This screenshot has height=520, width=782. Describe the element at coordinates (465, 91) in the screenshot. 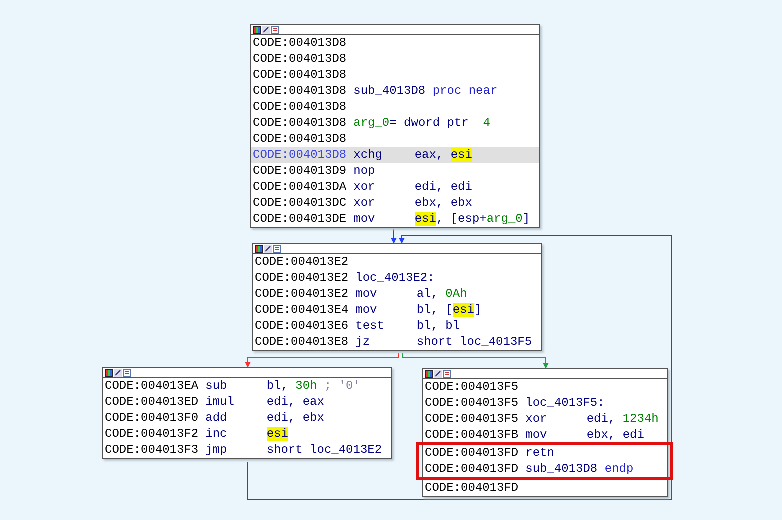

I see `keyword: proc near` at that location.